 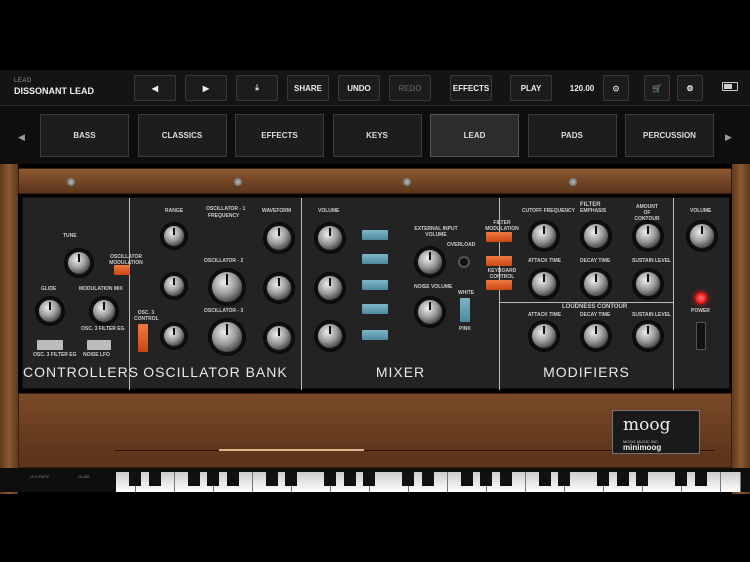 What do you see at coordinates (669, 135) in the screenshot?
I see `category-tab-percussion: PERCUSSION` at bounding box center [669, 135].